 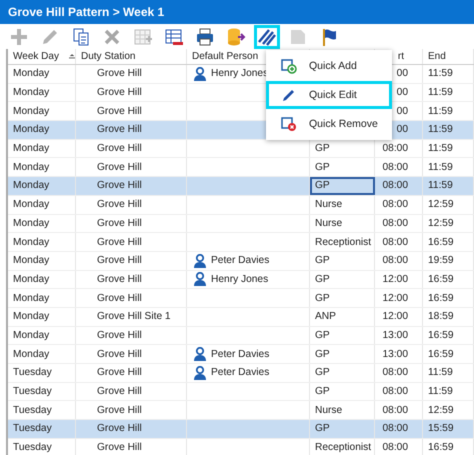 What do you see at coordinates (329, 95) in the screenshot?
I see `menu-item: Quick Edit` at bounding box center [329, 95].